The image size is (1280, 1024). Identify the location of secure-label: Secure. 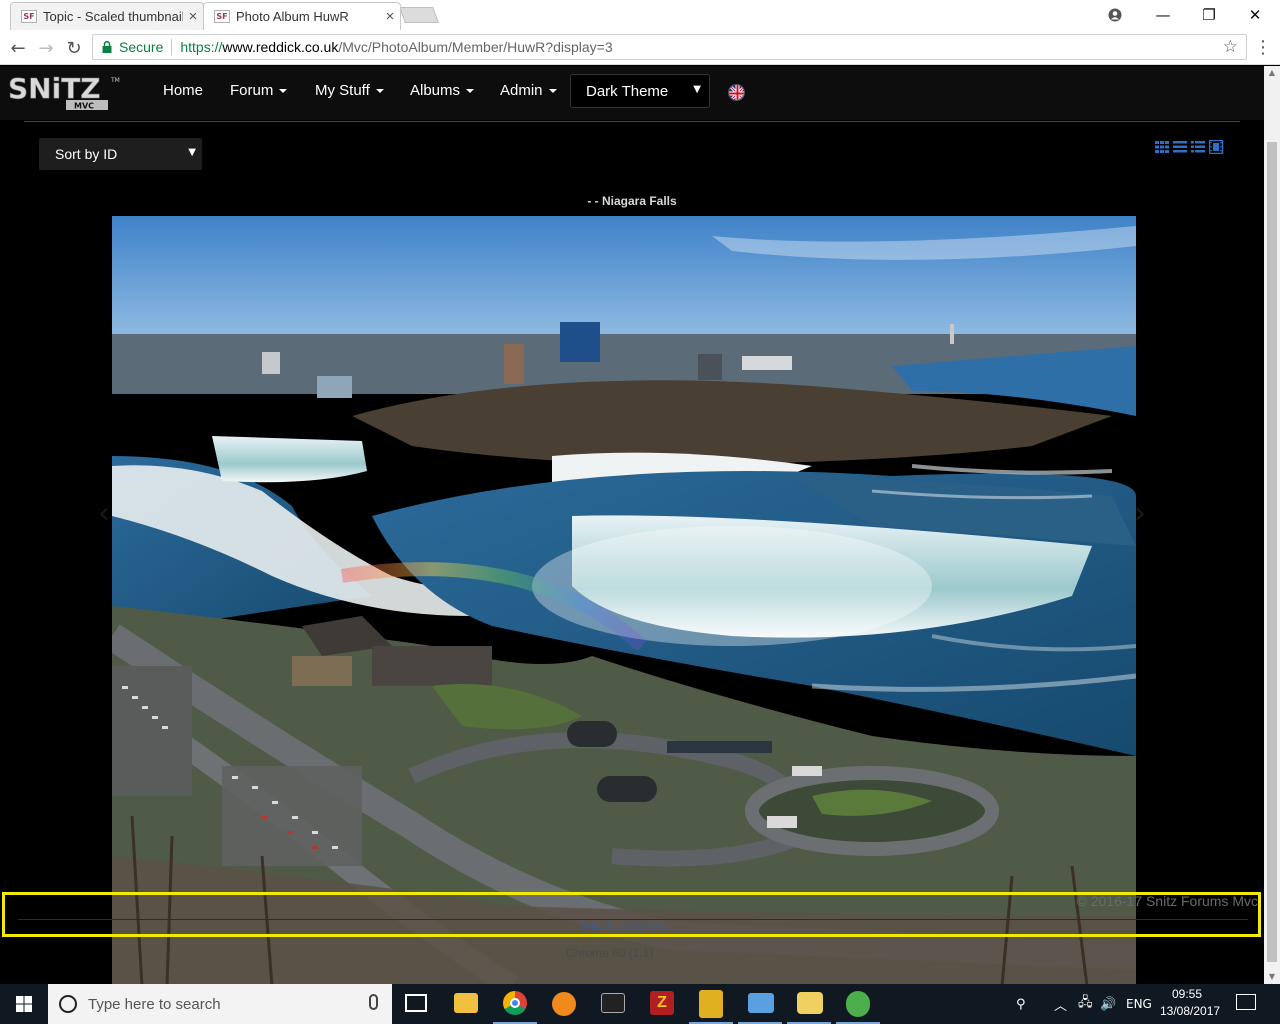
(141, 47).